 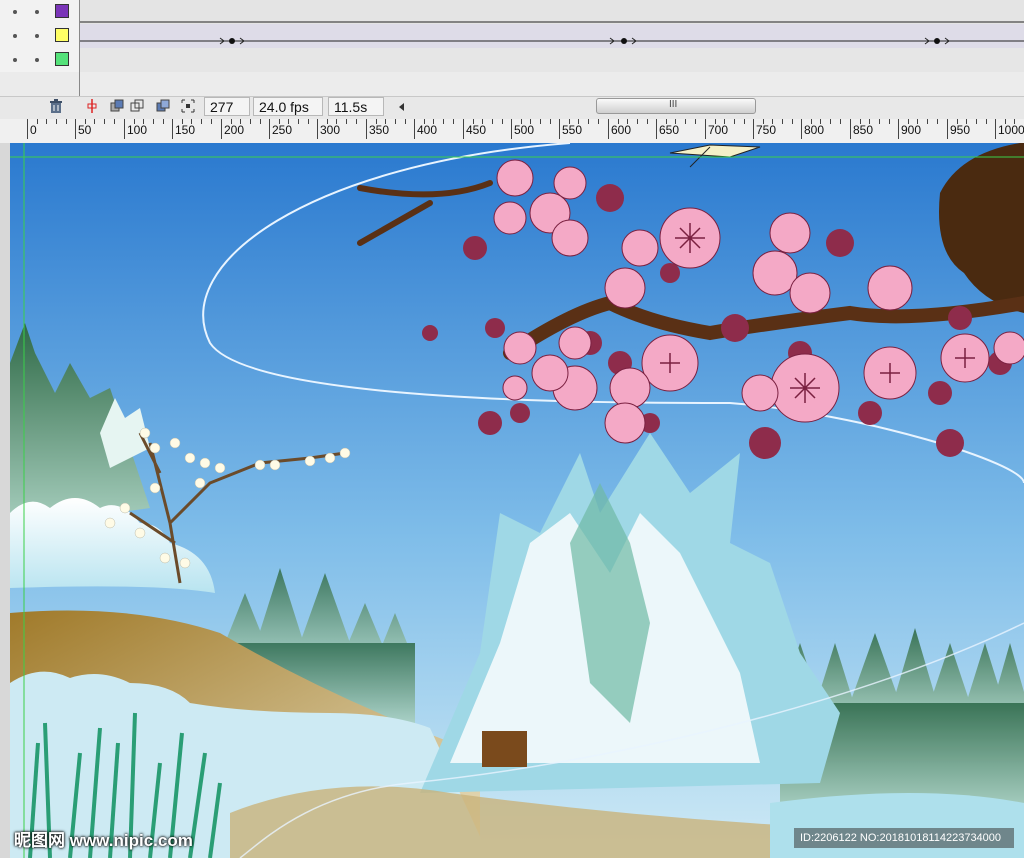 What do you see at coordinates (188, 106) in the screenshot?
I see `modify-markers-icon` at bounding box center [188, 106].